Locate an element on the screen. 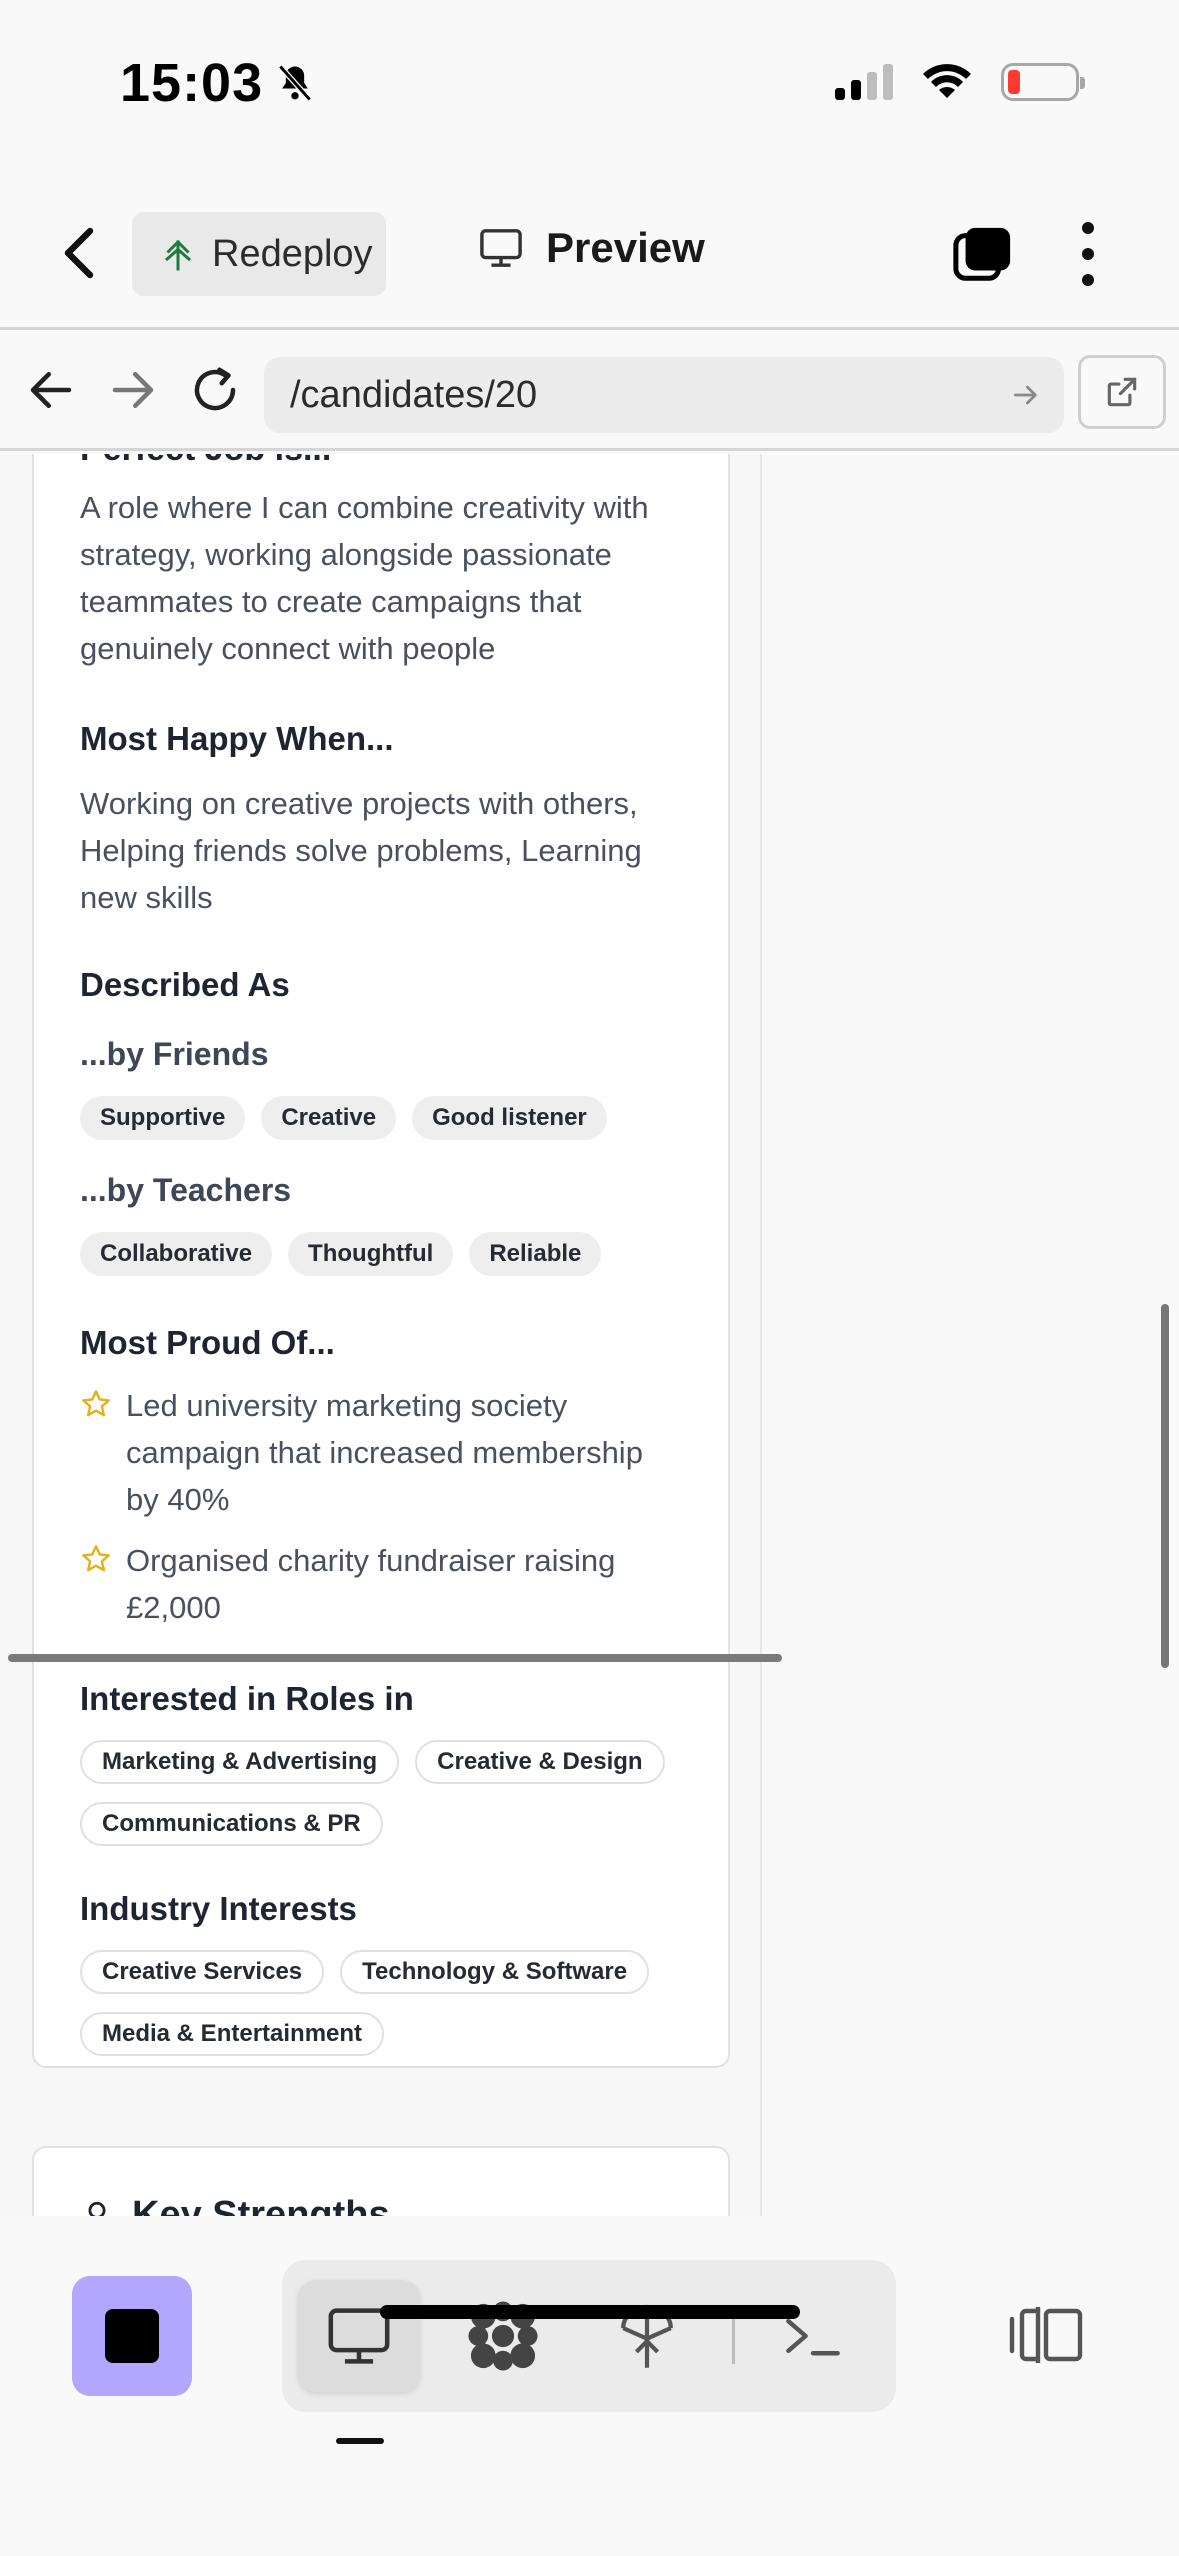  tag: Thoughtful is located at coordinates (371, 1254).